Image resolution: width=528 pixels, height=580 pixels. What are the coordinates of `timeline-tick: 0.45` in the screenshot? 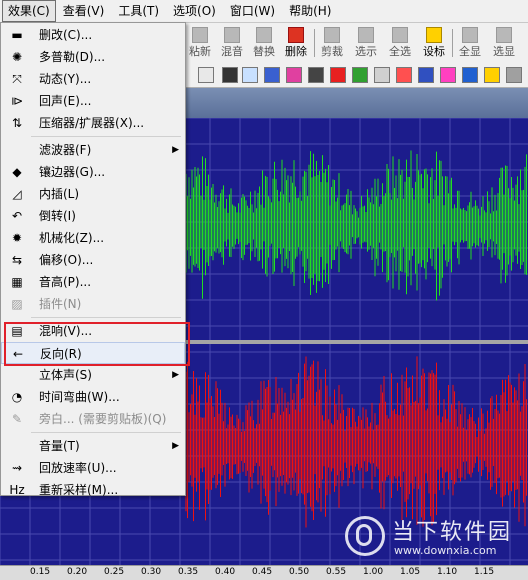 It's located at (262, 572).